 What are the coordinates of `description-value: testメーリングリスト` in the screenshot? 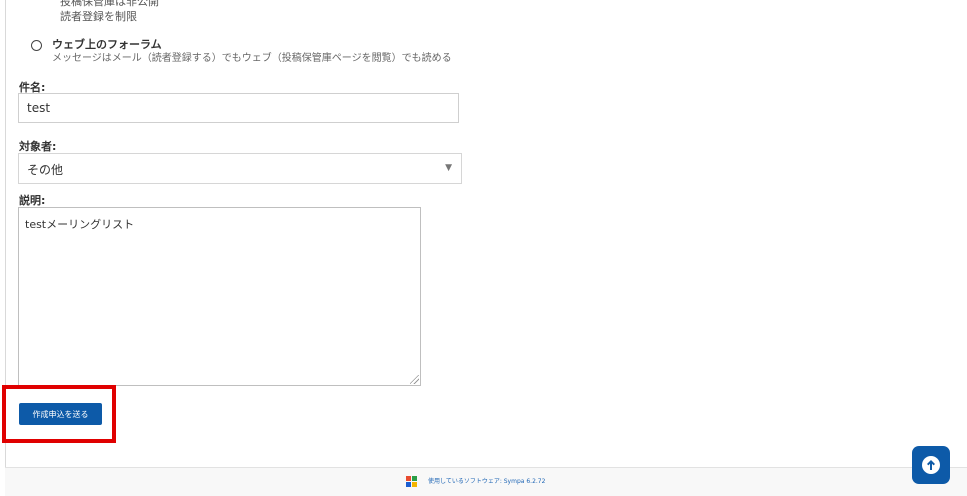 It's located at (80, 224).